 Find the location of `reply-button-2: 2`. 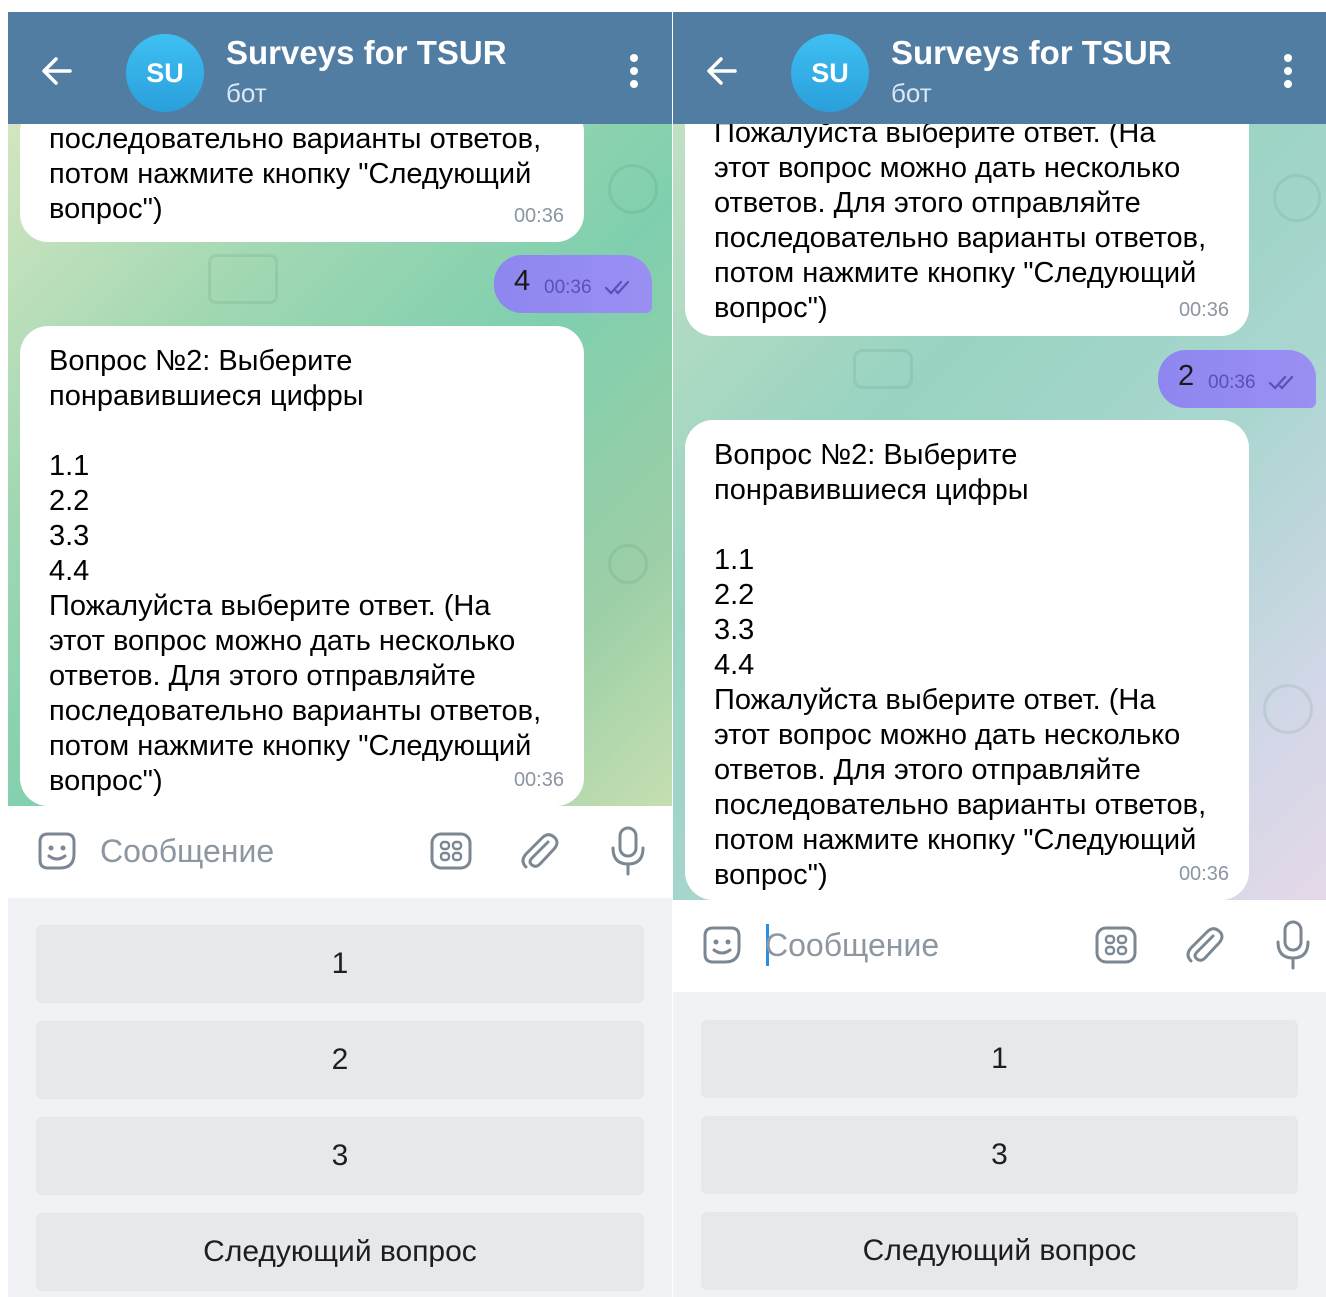

reply-button-2: 2 is located at coordinates (340, 1060).